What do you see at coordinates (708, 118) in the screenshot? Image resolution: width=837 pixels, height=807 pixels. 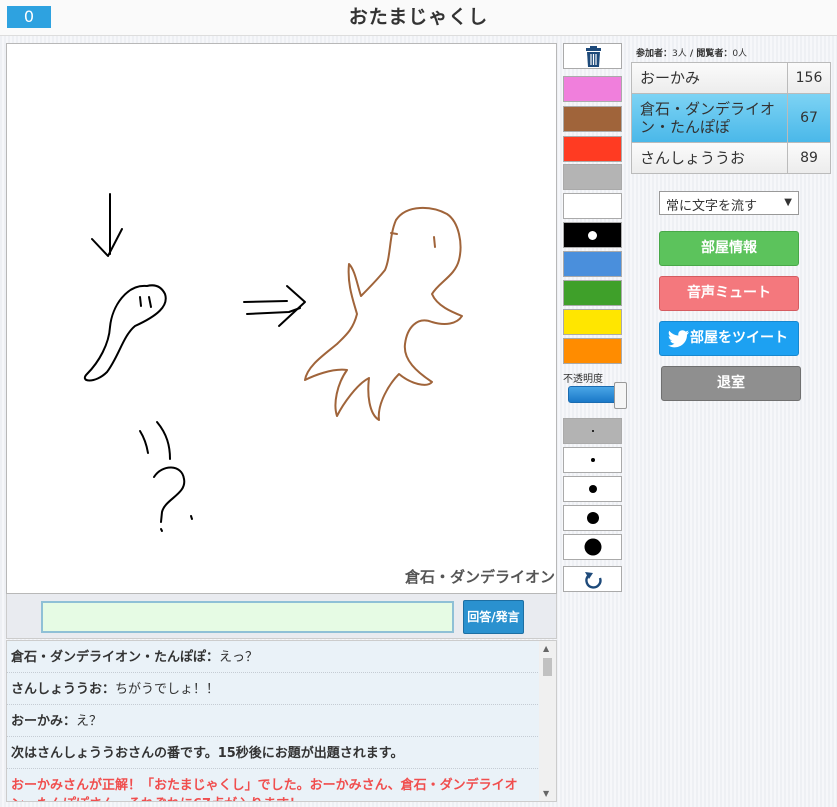 I see `player-name: 倉石・ダンデライオン・たんぽぽ` at bounding box center [708, 118].